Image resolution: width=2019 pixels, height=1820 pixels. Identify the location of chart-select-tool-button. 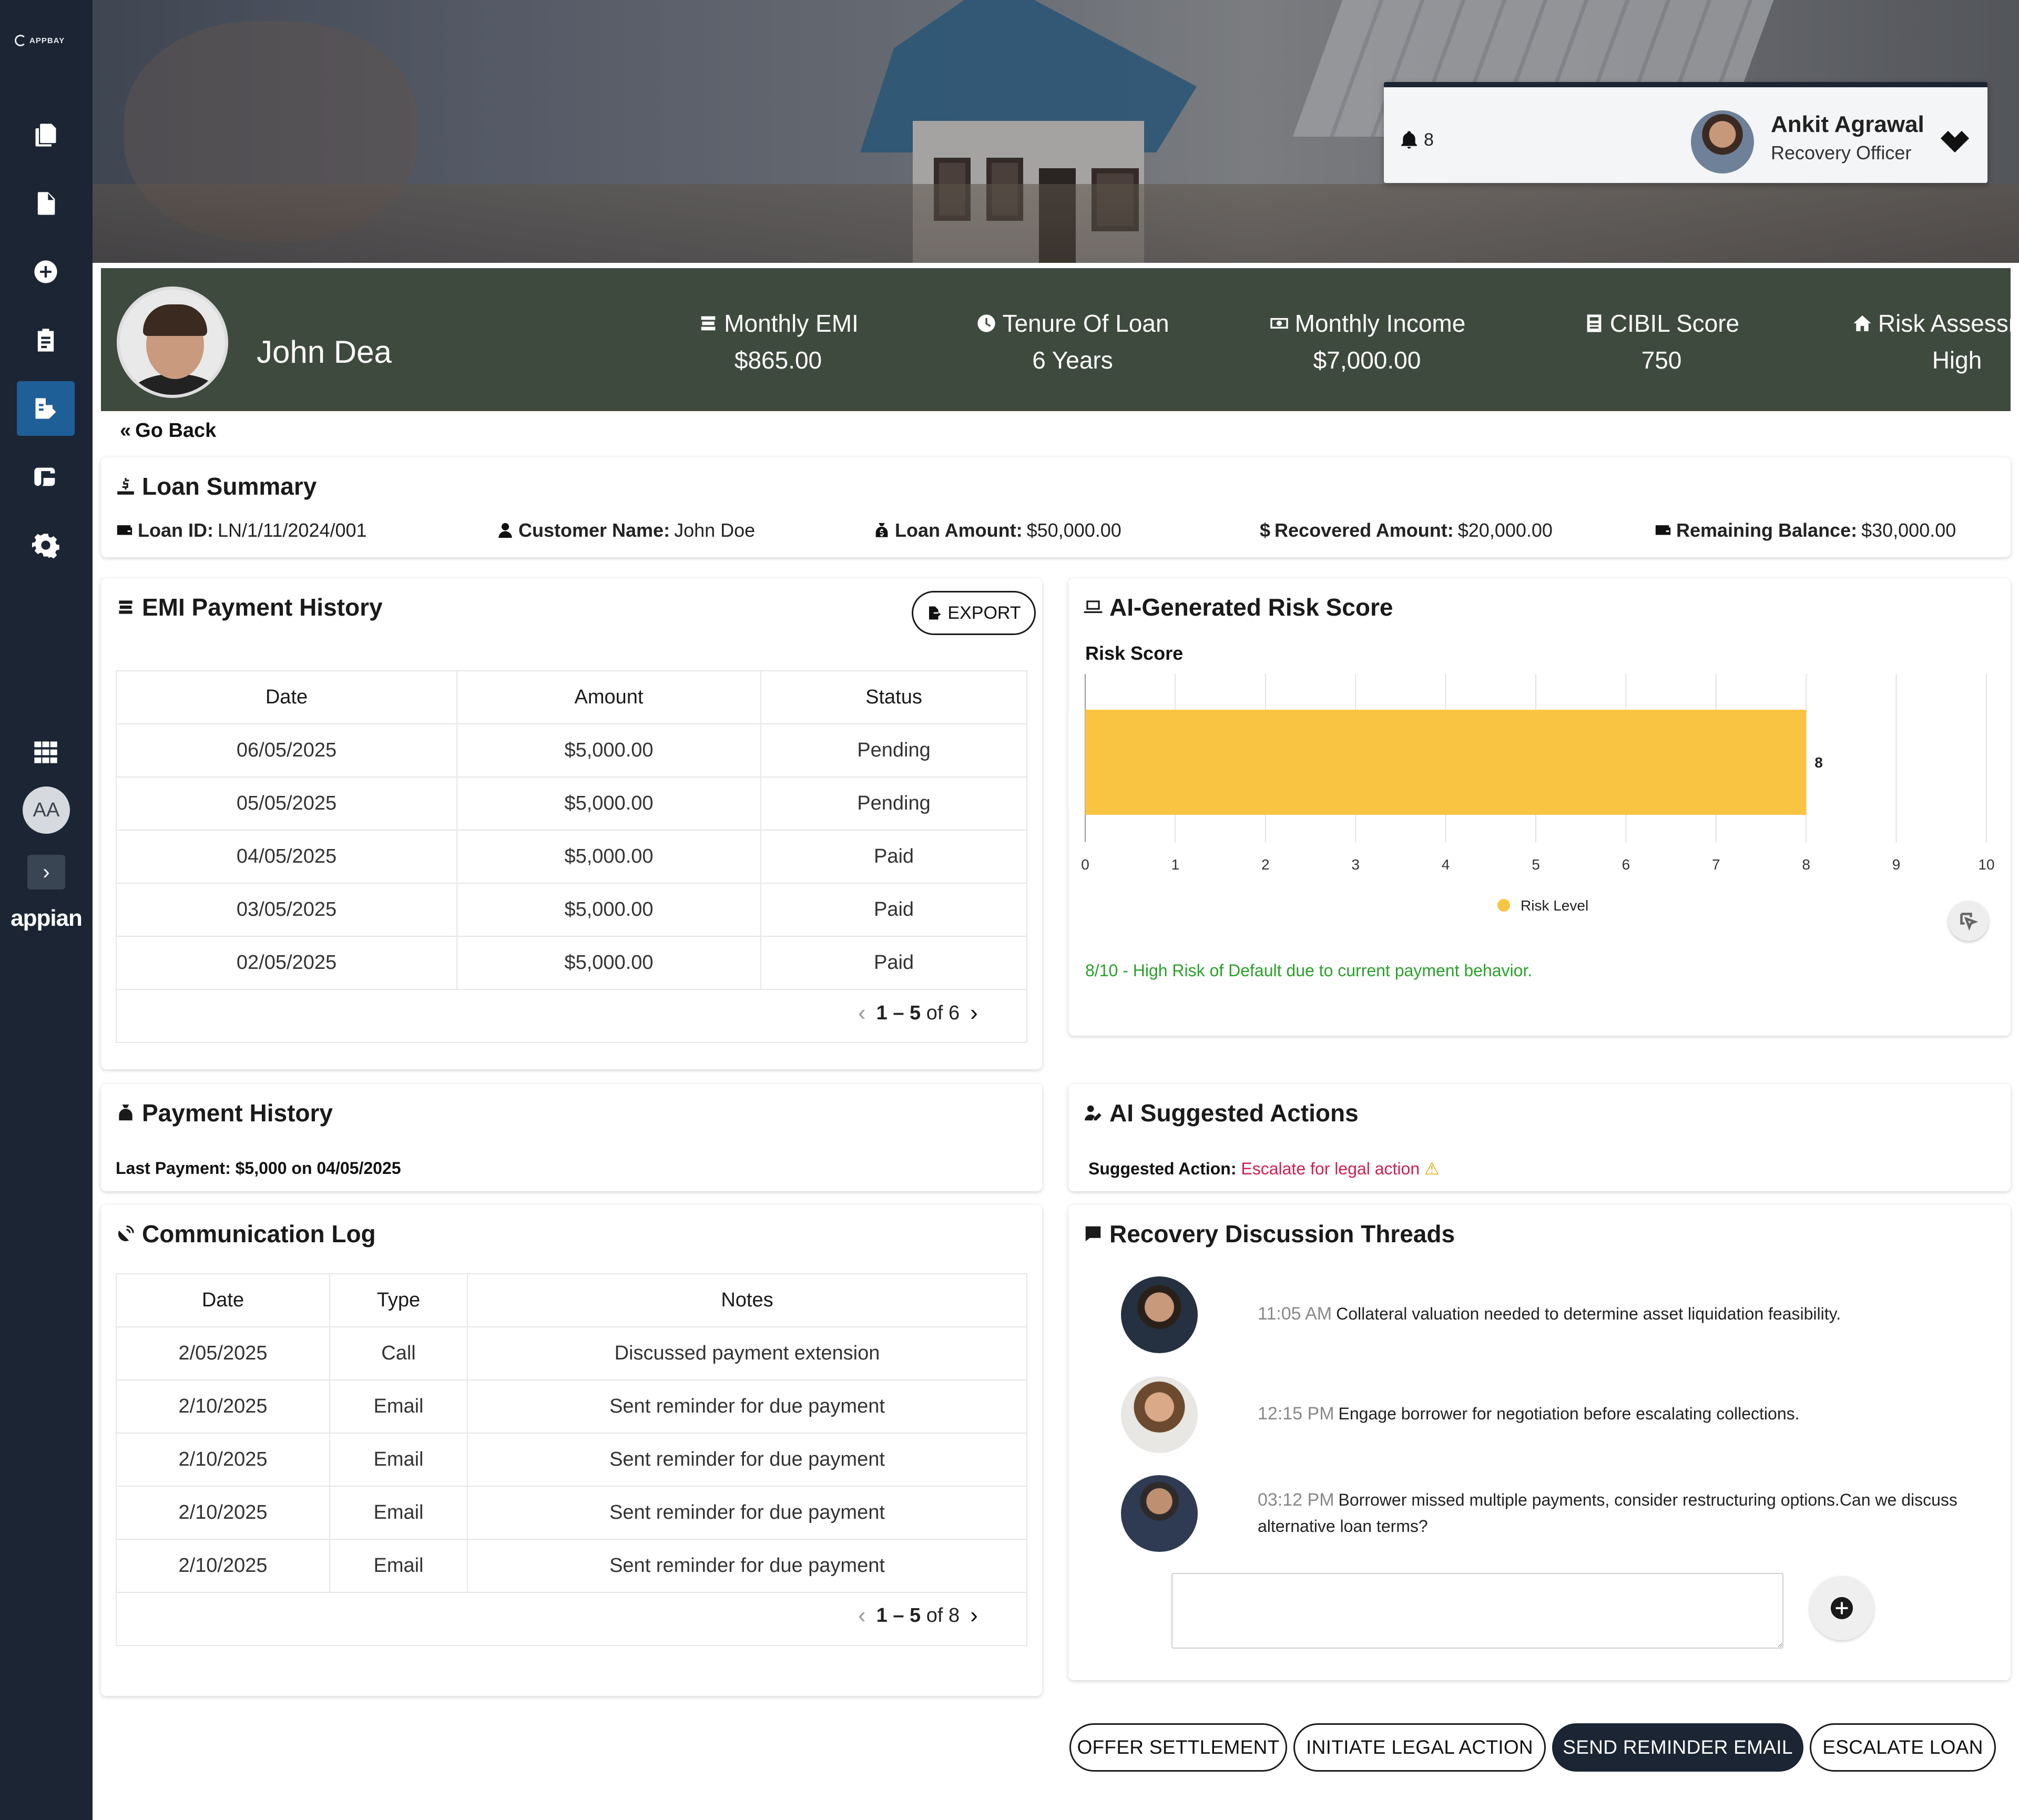
(1969, 921).